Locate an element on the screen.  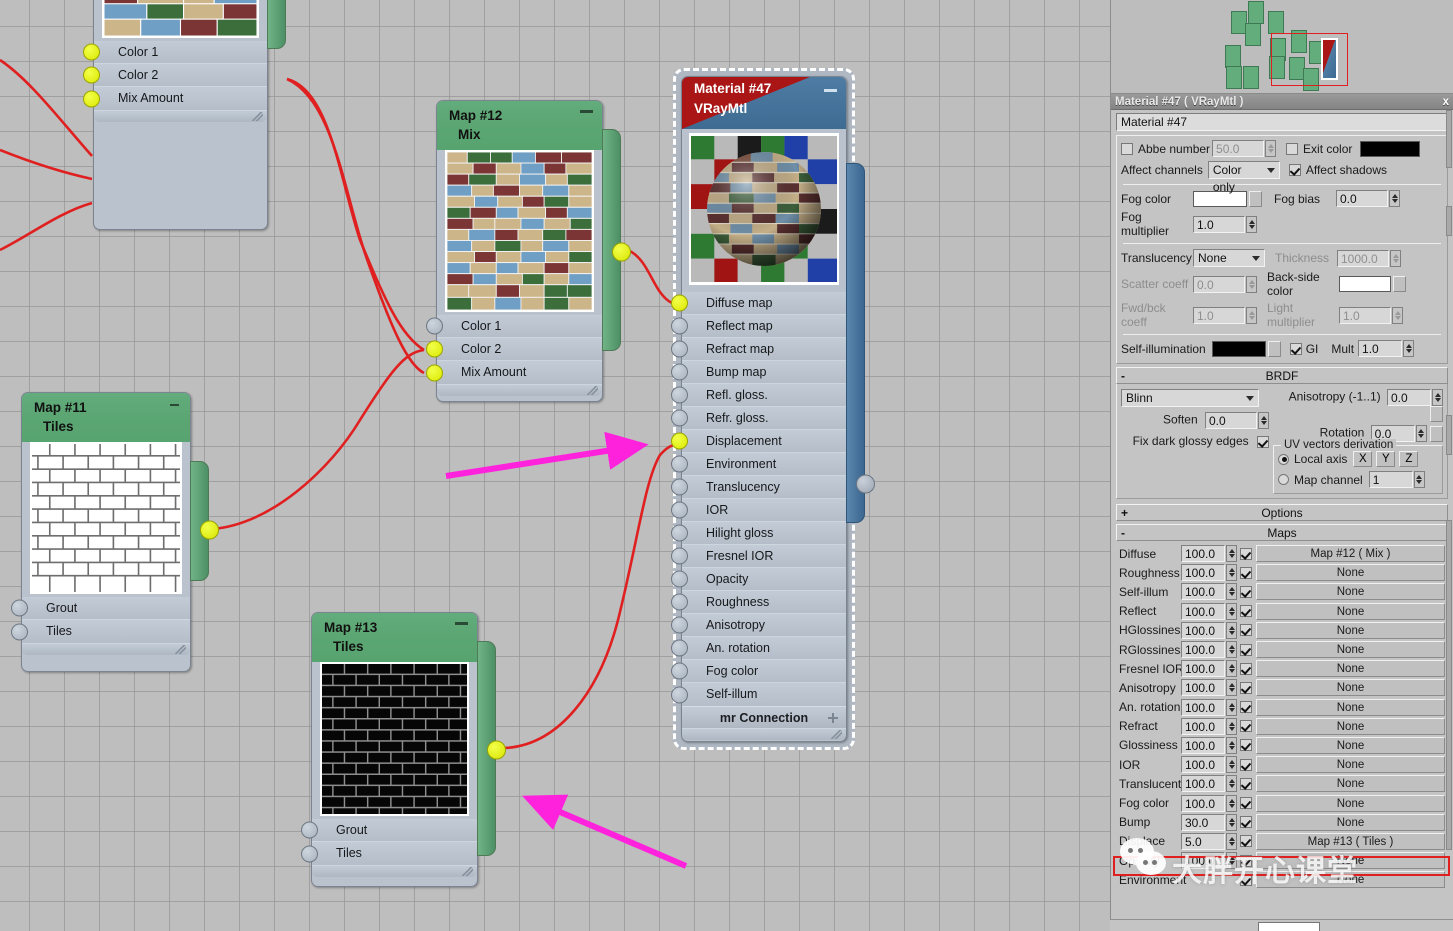
mr-connection-rollout: mr Connection is located at coordinates (764, 717).